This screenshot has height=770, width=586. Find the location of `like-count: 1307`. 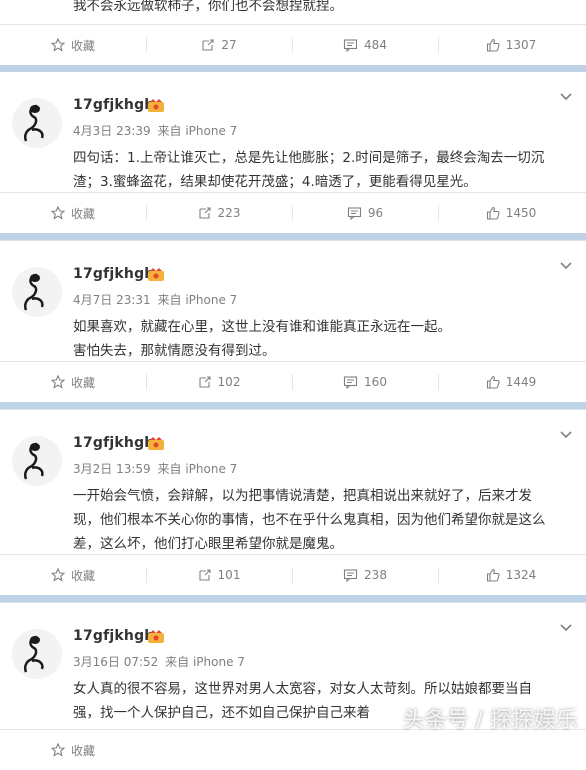

like-count: 1307 is located at coordinates (521, 45).